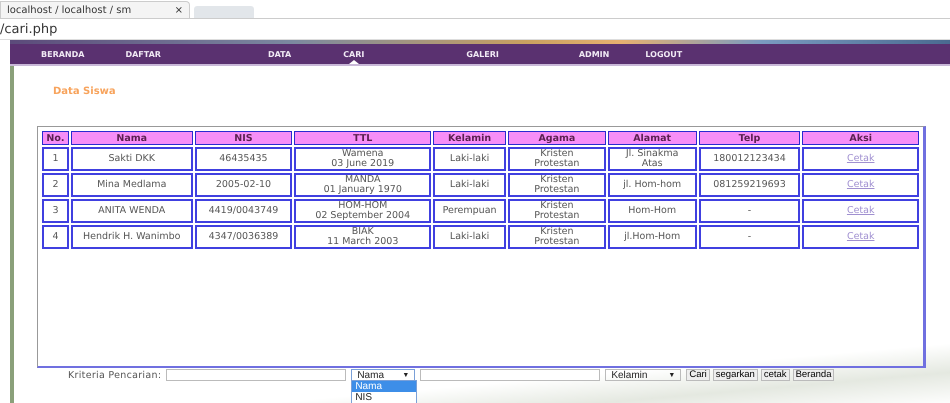 The image size is (950, 403). What do you see at coordinates (469, 211) in the screenshot?
I see `table-cell: Perempuan` at bounding box center [469, 211].